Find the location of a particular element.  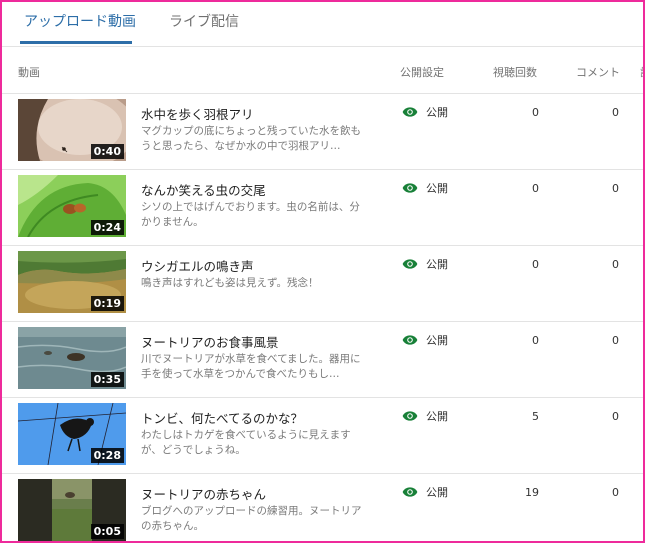

video-duration: 0:35 is located at coordinates (107, 379).